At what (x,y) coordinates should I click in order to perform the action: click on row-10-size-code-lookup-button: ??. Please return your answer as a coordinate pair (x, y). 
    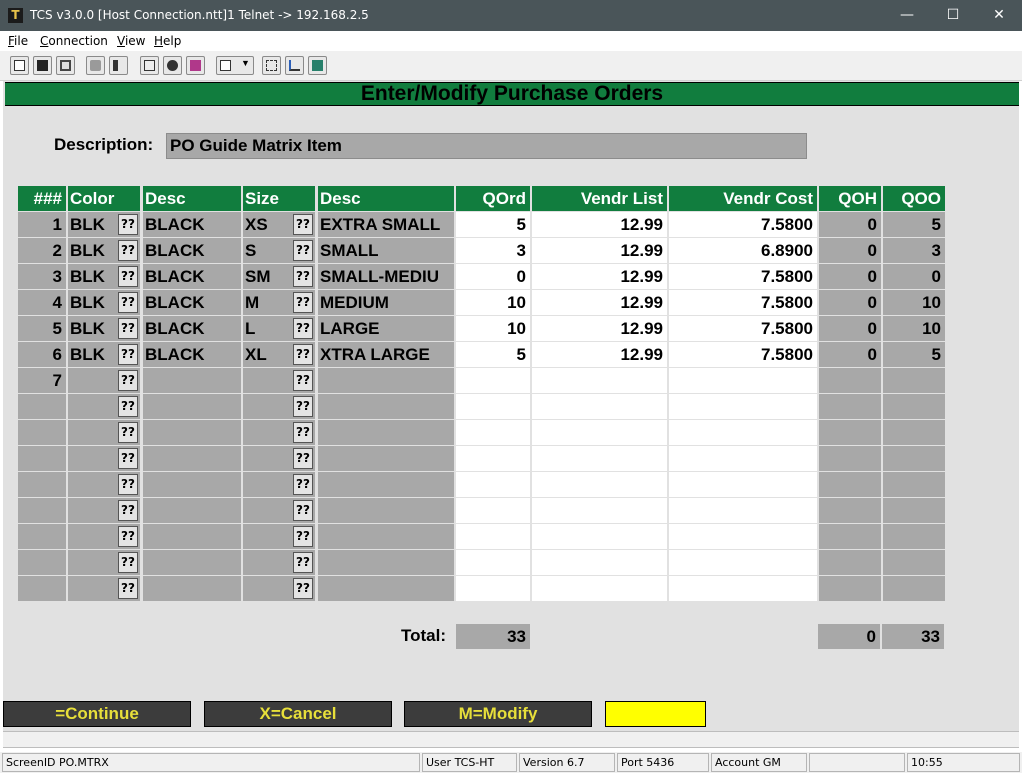
    Looking at the image, I should click on (303, 458).